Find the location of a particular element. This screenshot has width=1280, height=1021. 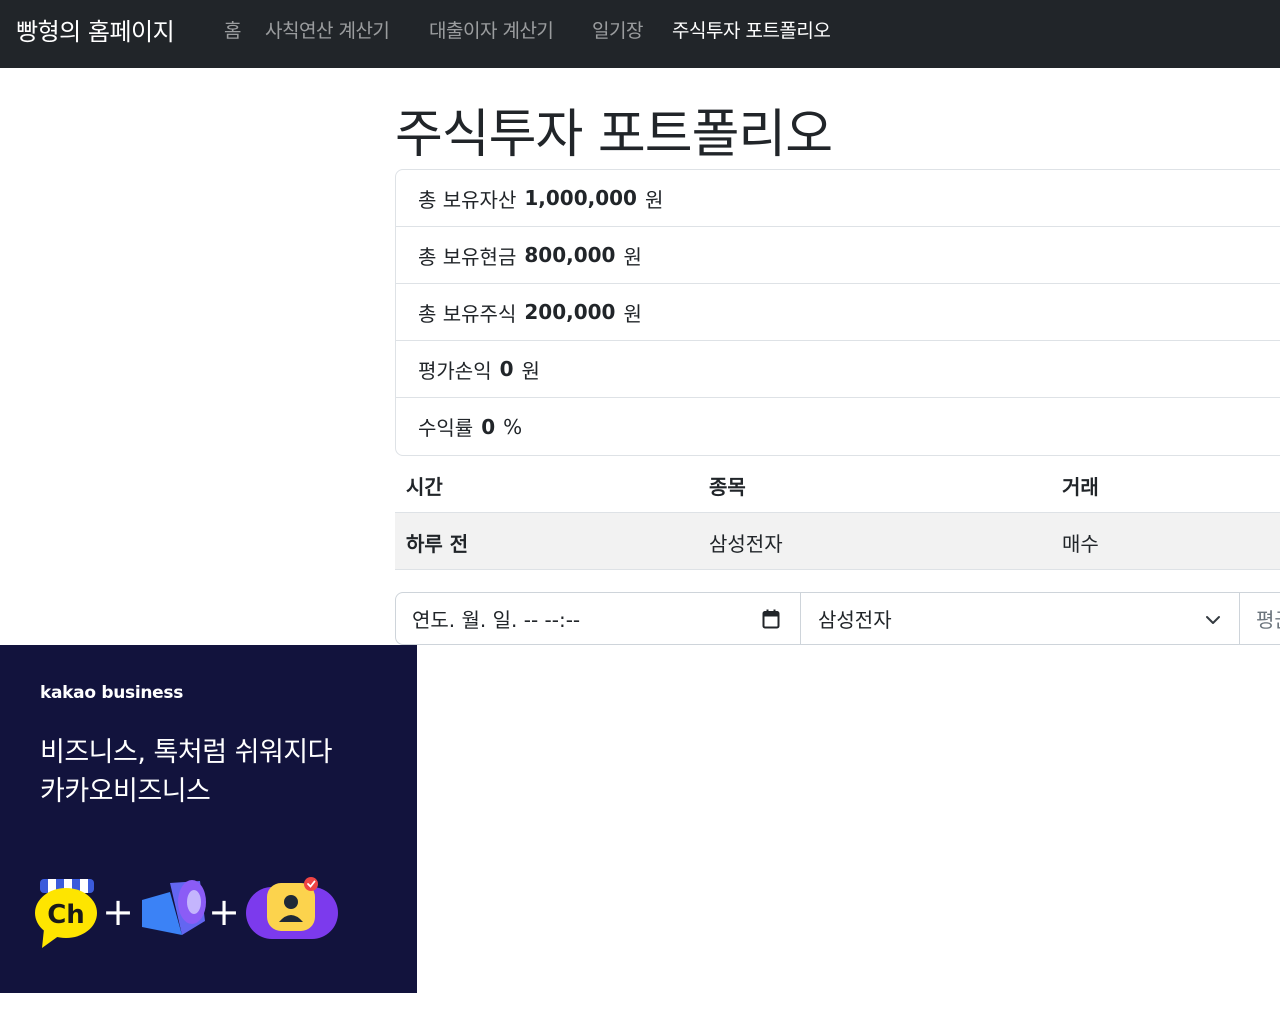

datetime-placeholder: 연도. 월. 일. -- --:-- is located at coordinates (496, 620).